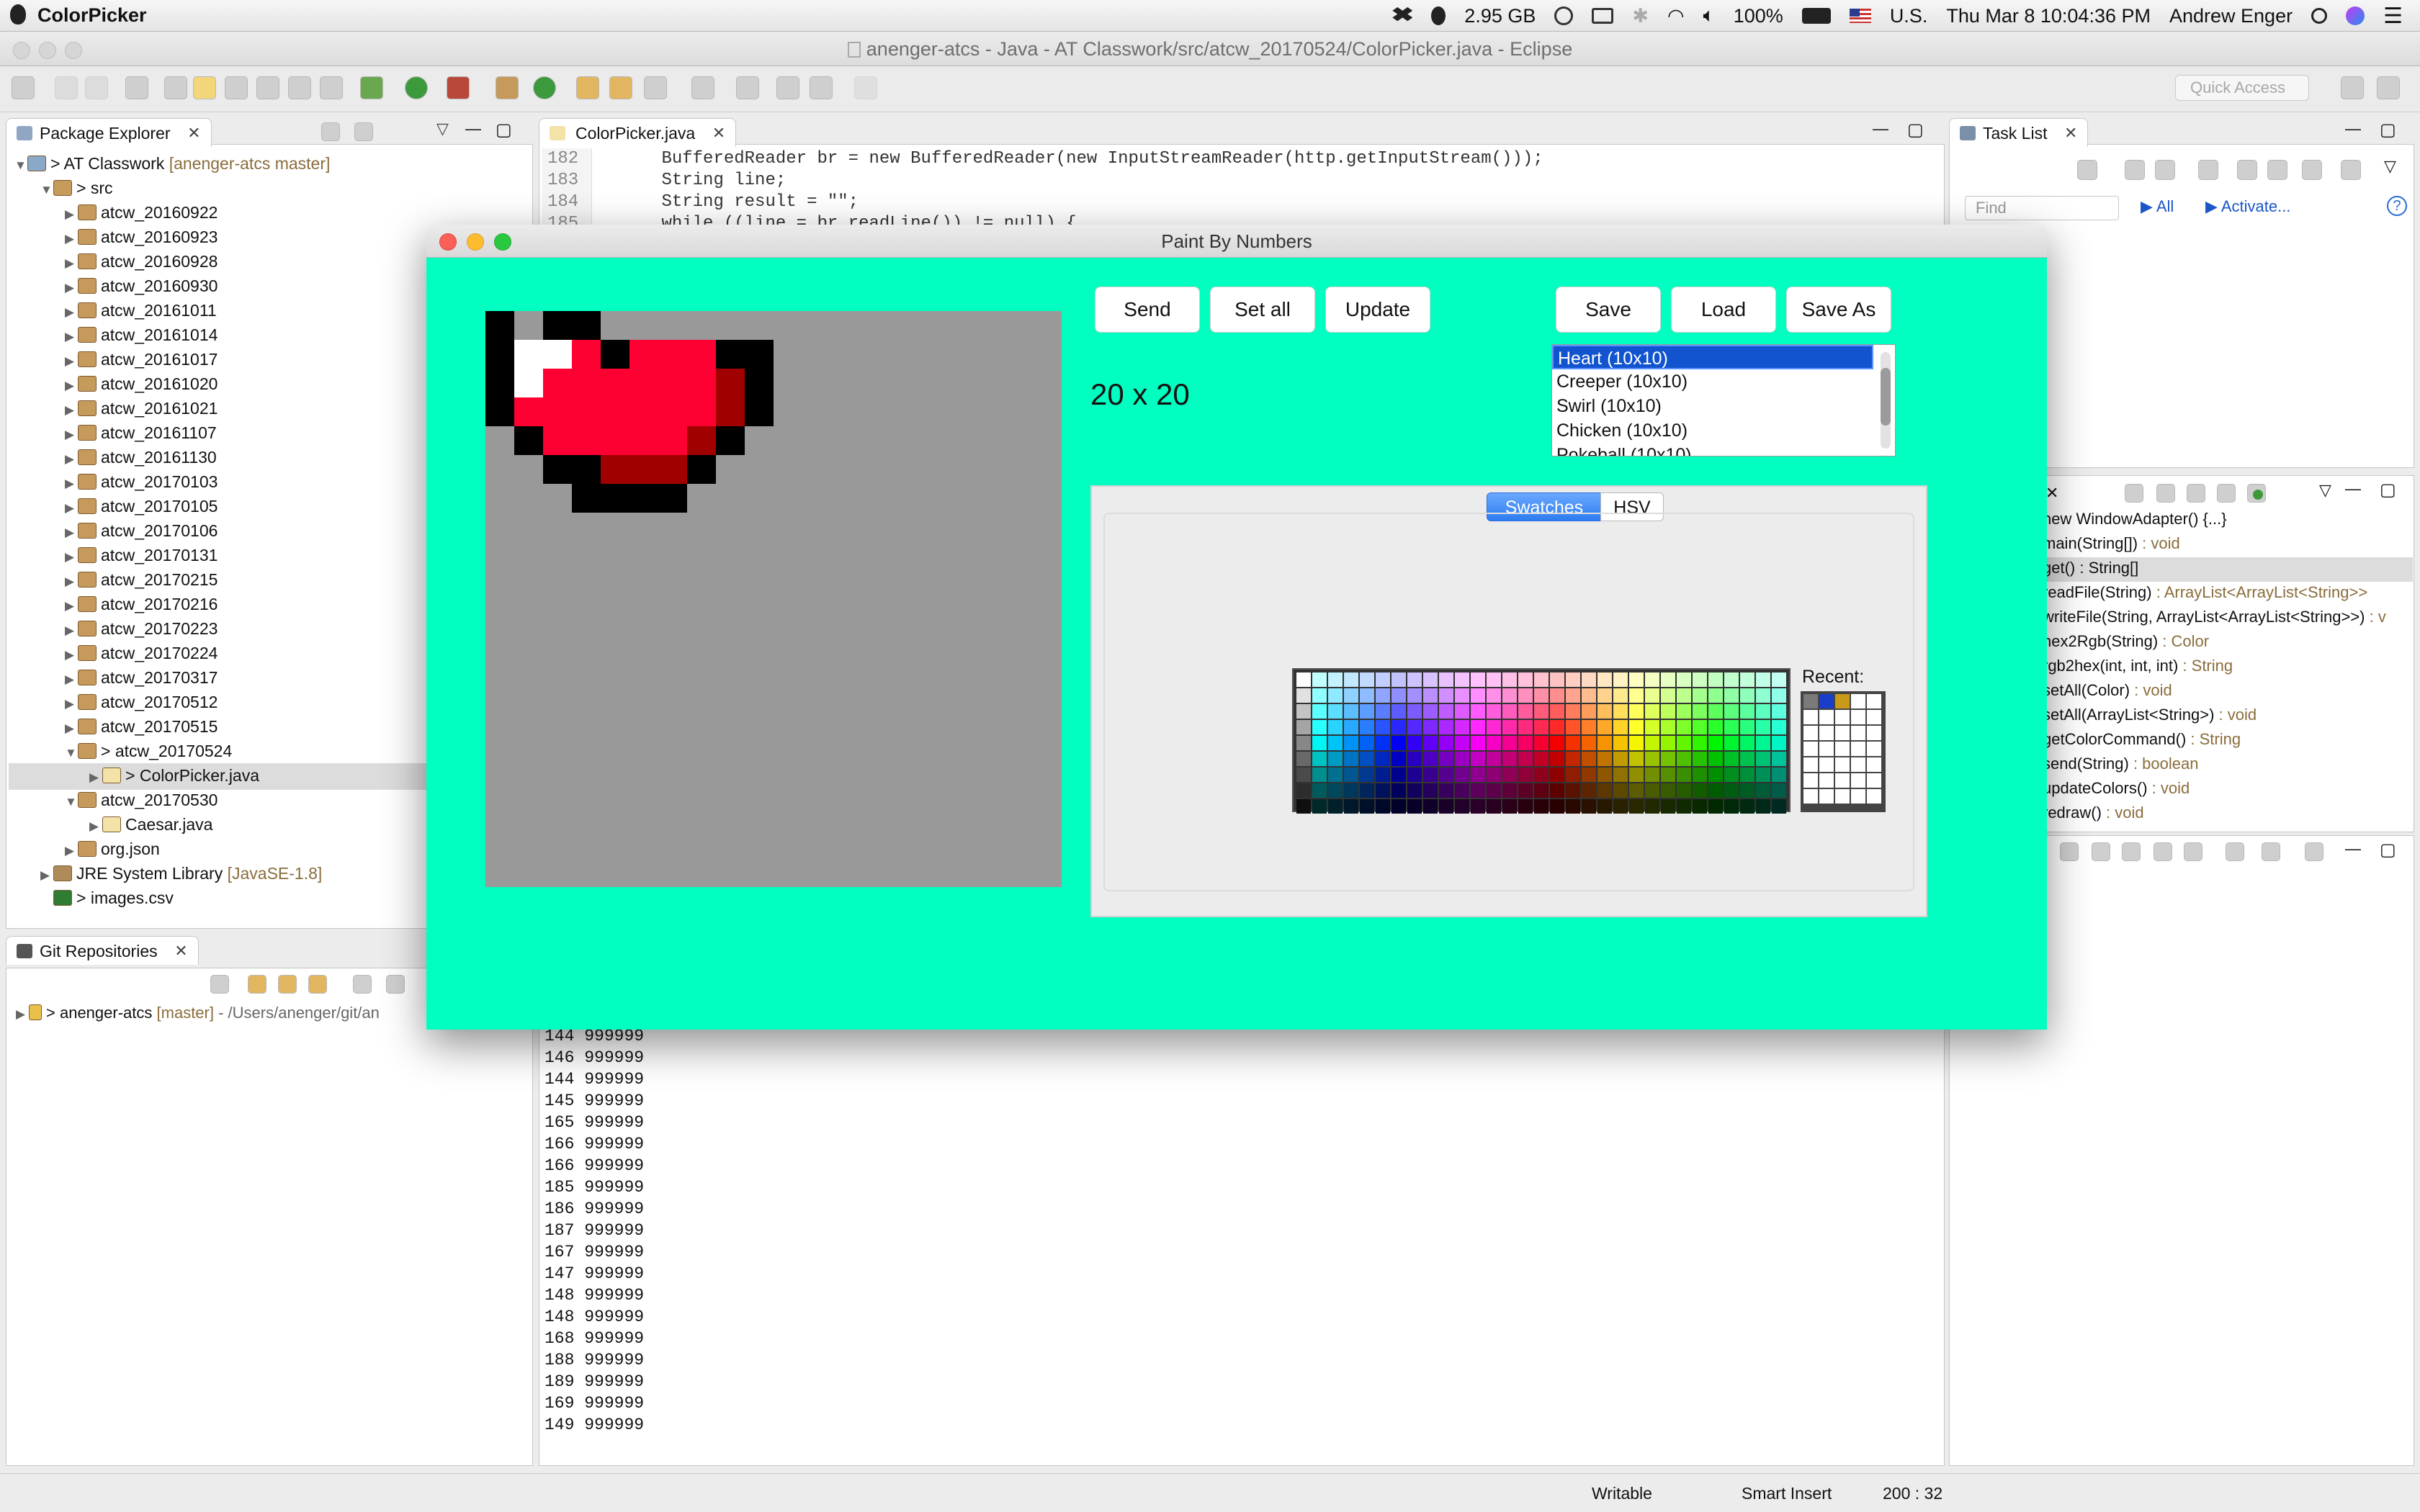  I want to click on external-tools-icon, so click(458, 87).